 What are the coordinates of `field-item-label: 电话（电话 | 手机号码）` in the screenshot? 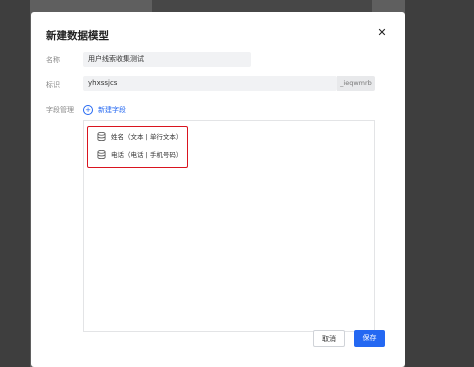 It's located at (147, 155).